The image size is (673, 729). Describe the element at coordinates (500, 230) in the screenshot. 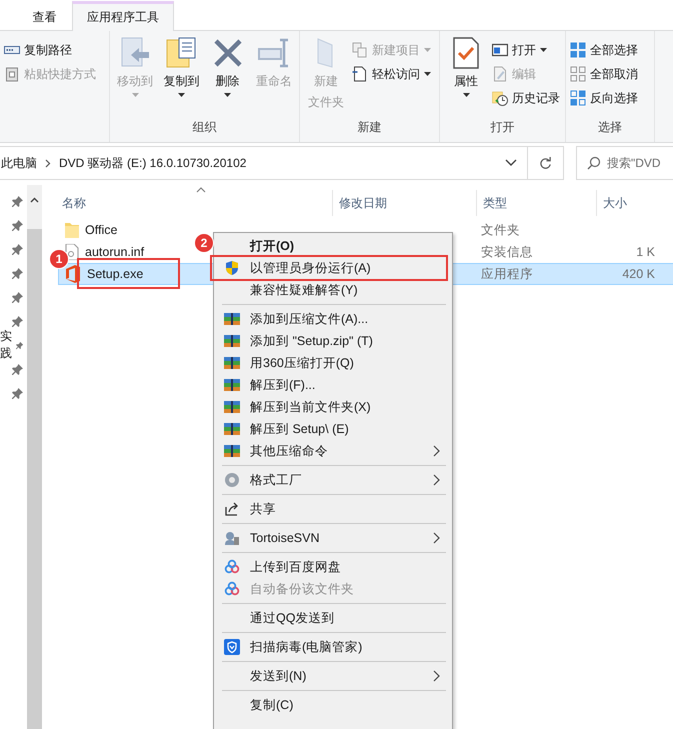

I see `file-type: 文件夹` at that location.